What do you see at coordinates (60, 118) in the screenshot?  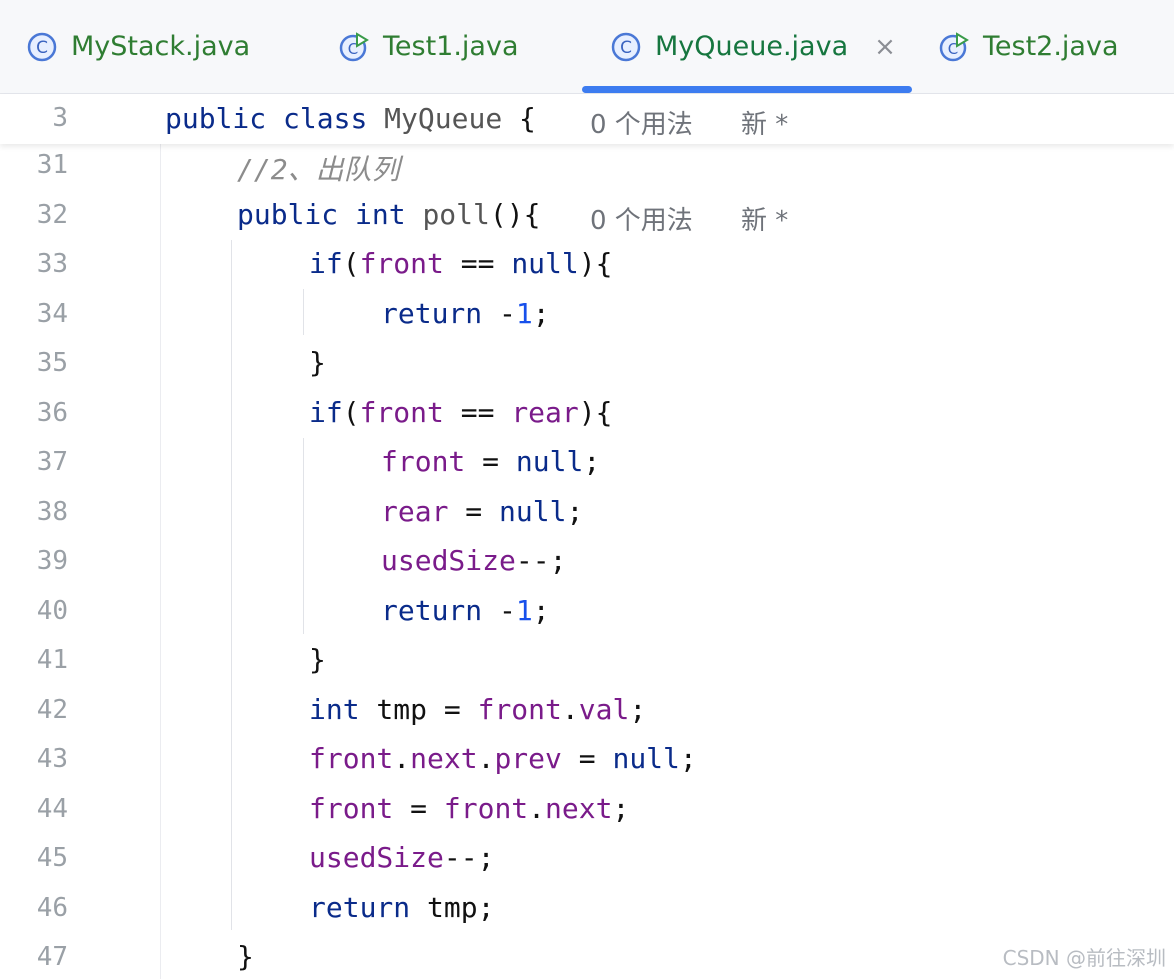 I see `line-number: 3` at bounding box center [60, 118].